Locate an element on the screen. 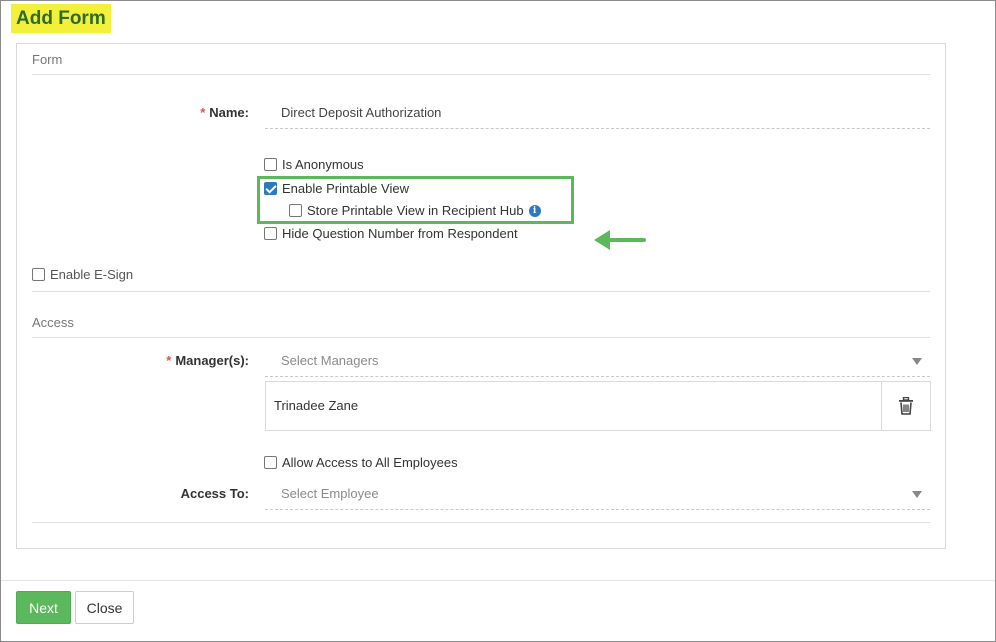  trash-icon is located at coordinates (906, 406).